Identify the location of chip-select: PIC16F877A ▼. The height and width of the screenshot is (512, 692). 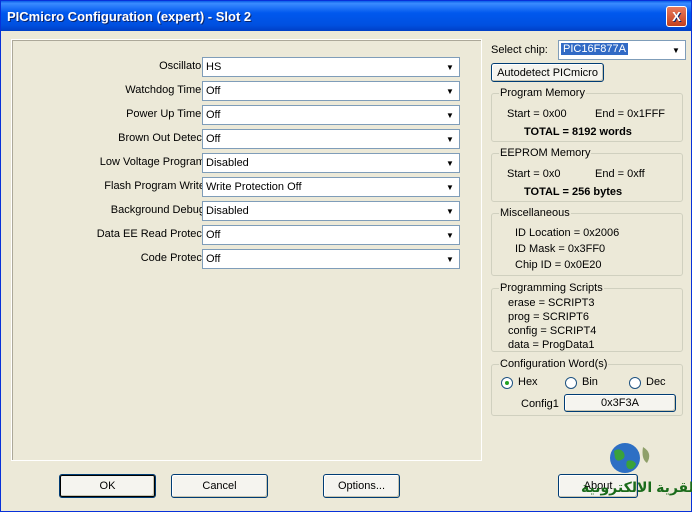
(622, 50).